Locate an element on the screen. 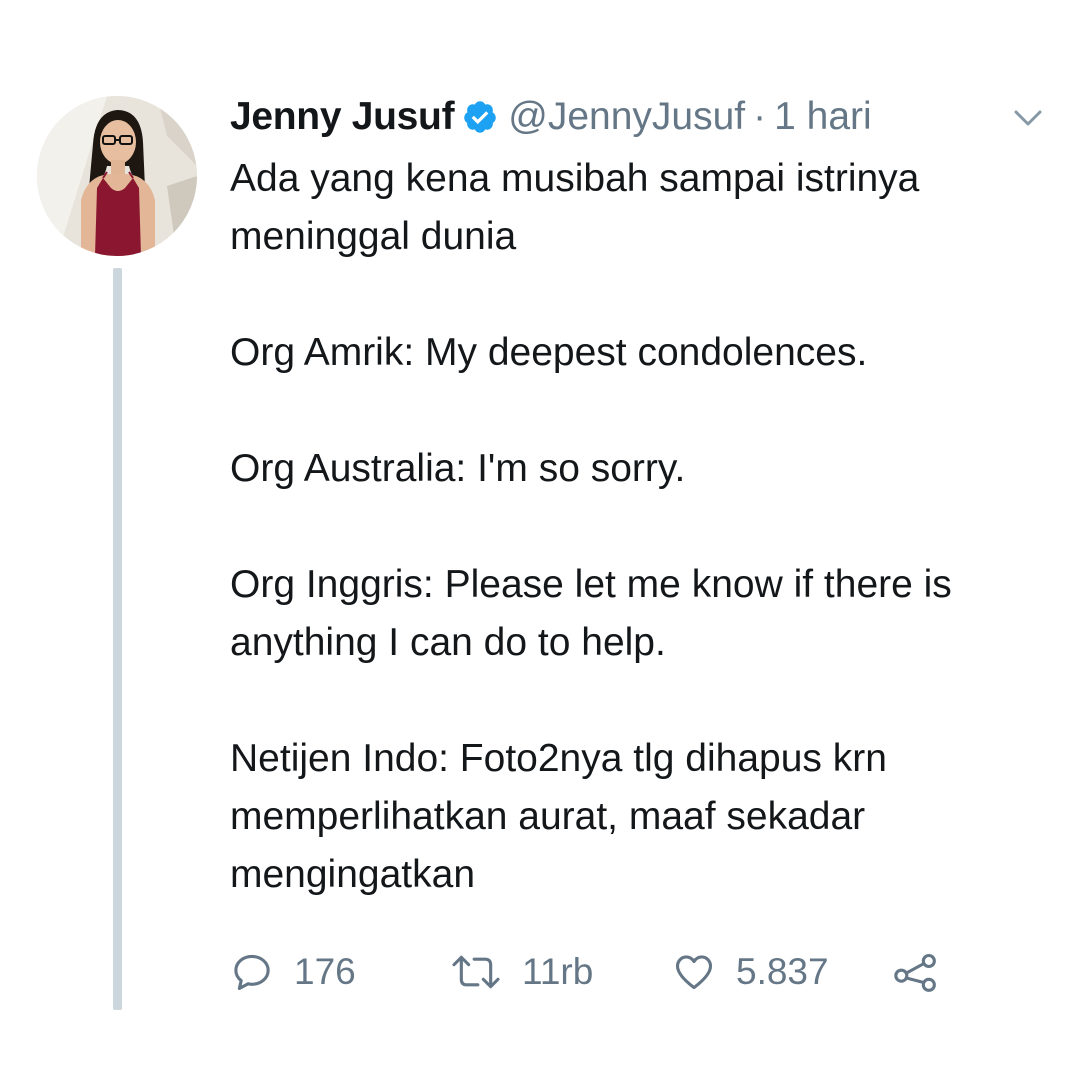 The height and width of the screenshot is (1080, 1080). retweet-button: 11rb is located at coordinates (561, 972).